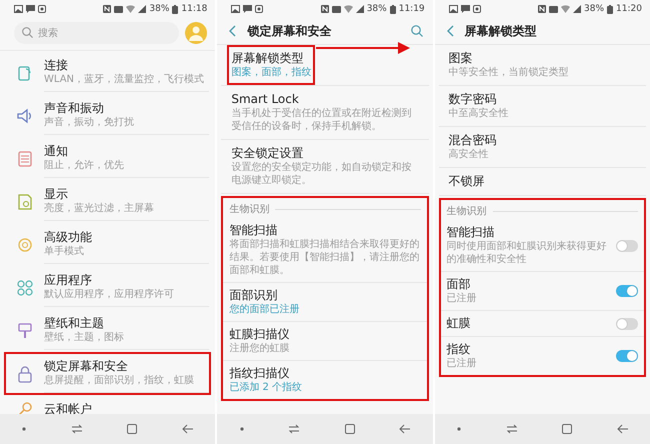 The height and width of the screenshot is (444, 650). Describe the element at coordinates (25, 159) in the screenshot. I see `notification-icon` at that location.